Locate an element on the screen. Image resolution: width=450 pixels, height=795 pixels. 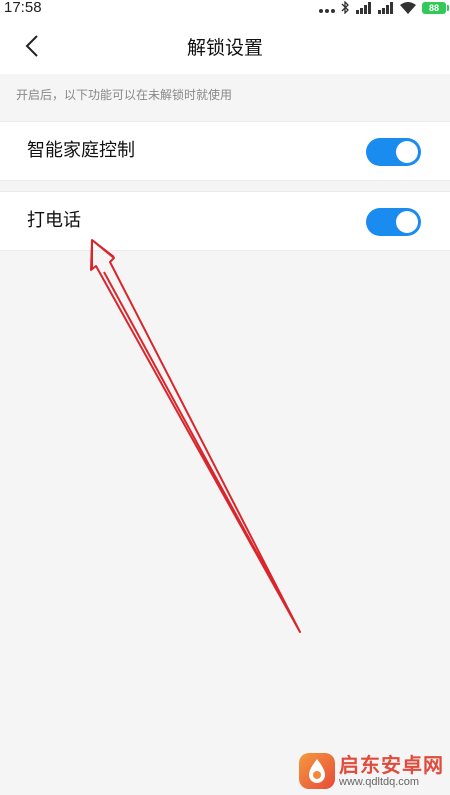
bluetooth-icon is located at coordinates (345, 9).